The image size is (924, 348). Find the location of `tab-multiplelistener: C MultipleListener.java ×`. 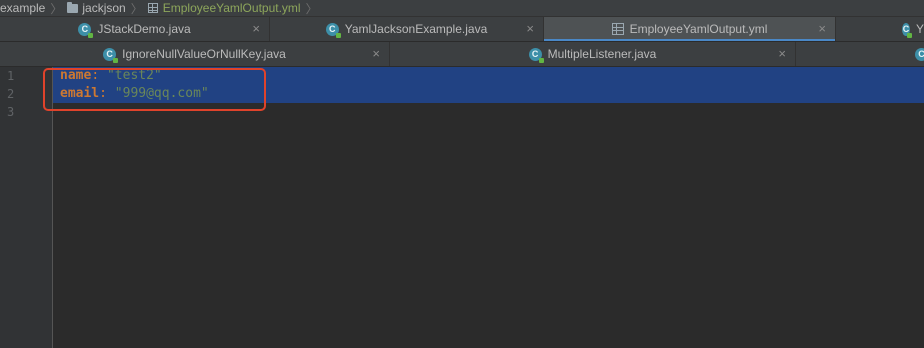

tab-multiplelistener: C MultipleListener.java × is located at coordinates (593, 54).